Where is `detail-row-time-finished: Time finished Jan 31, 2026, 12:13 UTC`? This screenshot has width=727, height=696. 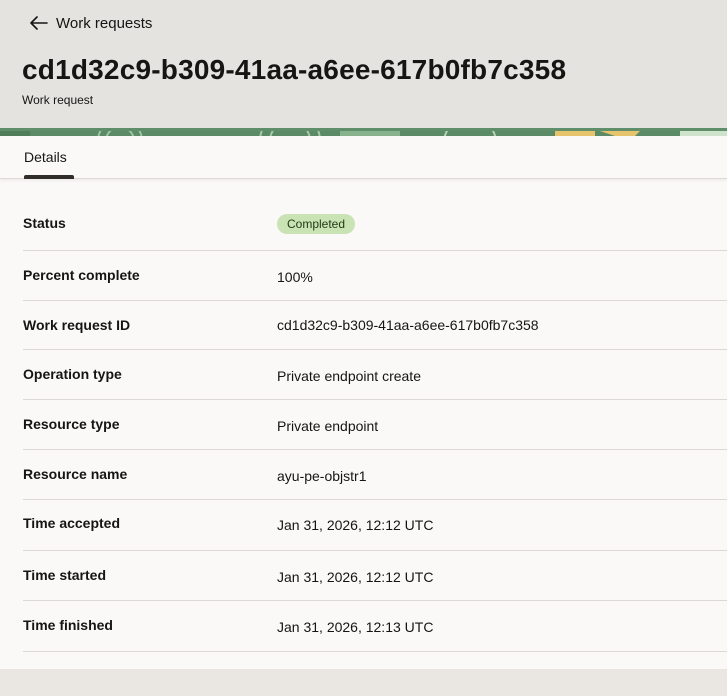
detail-row-time-finished: Time finished Jan 31, 2026, 12:13 UTC is located at coordinates (375, 626).